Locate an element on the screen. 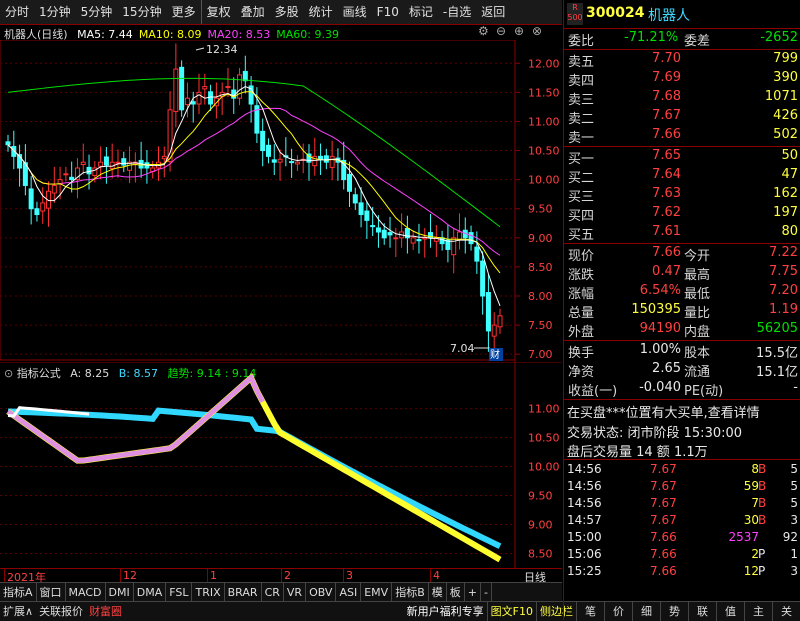 This screenshot has height=621, width=800. stat-value: 7.75 is located at coordinates (783, 271).